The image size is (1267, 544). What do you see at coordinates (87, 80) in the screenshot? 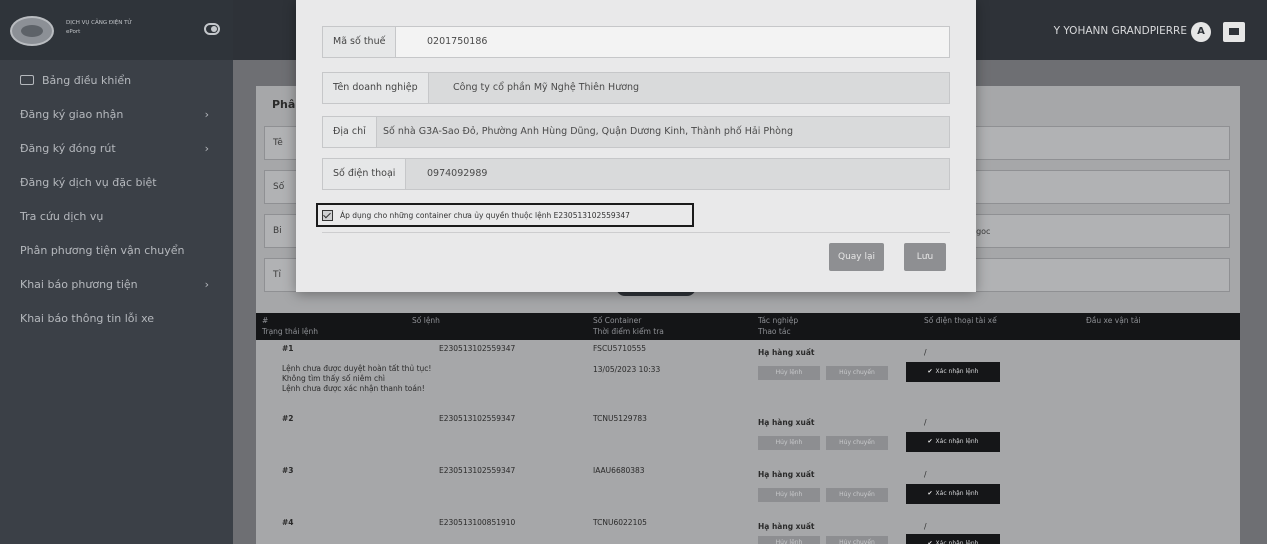
I see `sidebar-item-label: Bảng điều khiển` at bounding box center [87, 80].